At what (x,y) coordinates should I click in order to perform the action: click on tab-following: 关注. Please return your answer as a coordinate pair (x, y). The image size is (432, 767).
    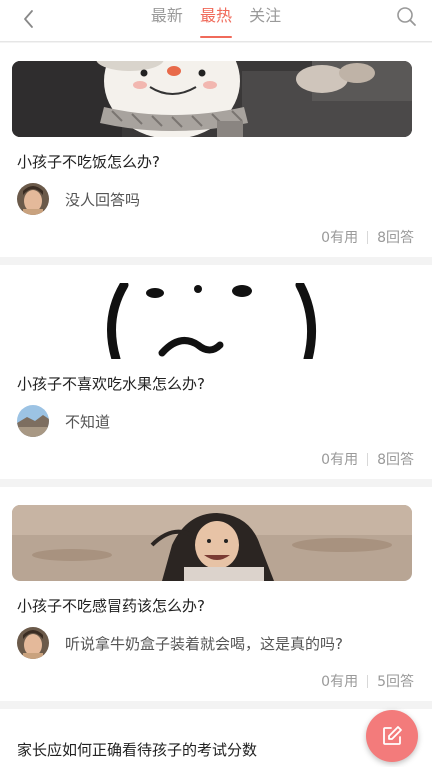
    Looking at the image, I should click on (265, 21).